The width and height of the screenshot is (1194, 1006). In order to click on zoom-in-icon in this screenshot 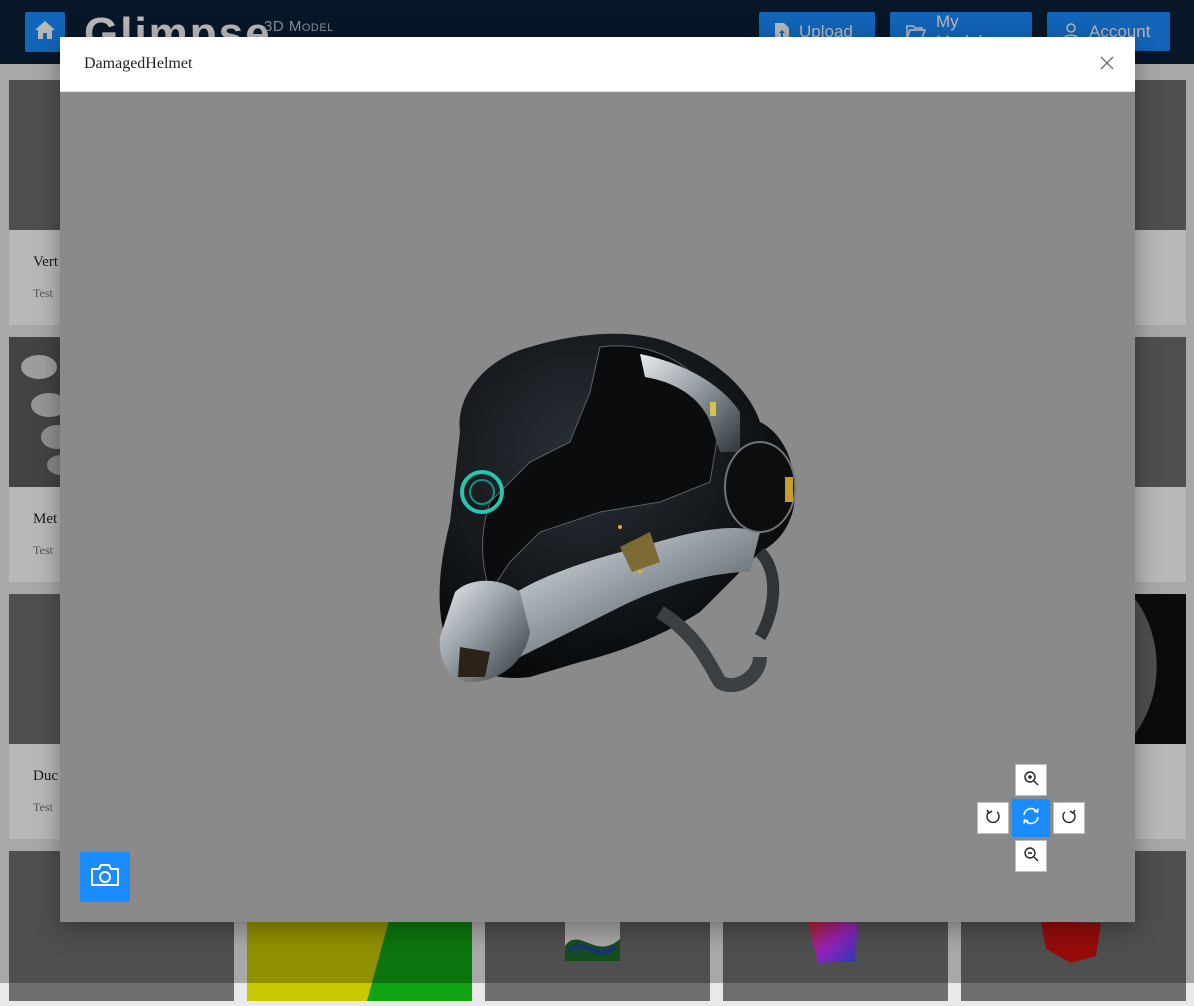, I will do `click(1031, 780)`.